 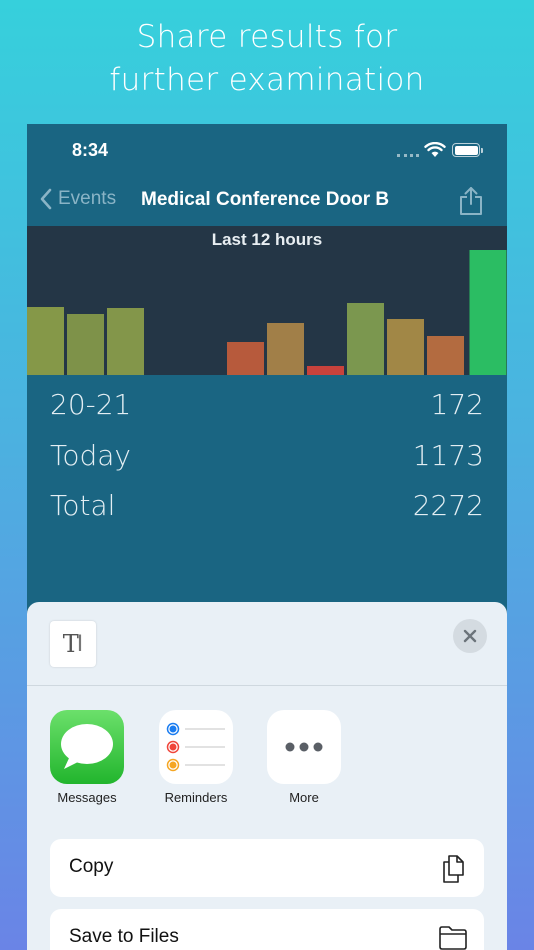 What do you see at coordinates (90, 150) in the screenshot?
I see `status-time: 8:34` at bounding box center [90, 150].